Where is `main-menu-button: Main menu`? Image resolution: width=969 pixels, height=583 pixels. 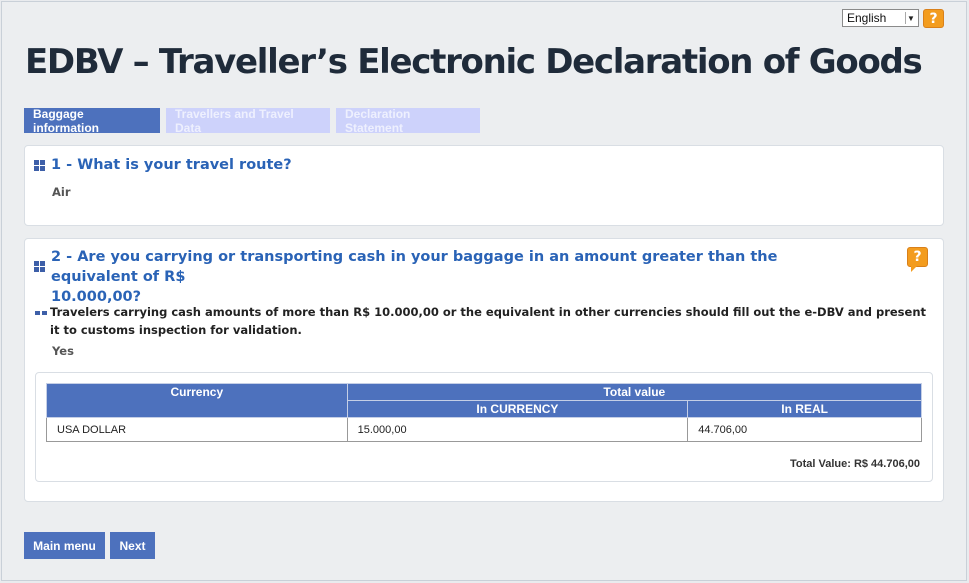 main-menu-button: Main menu is located at coordinates (64, 545).